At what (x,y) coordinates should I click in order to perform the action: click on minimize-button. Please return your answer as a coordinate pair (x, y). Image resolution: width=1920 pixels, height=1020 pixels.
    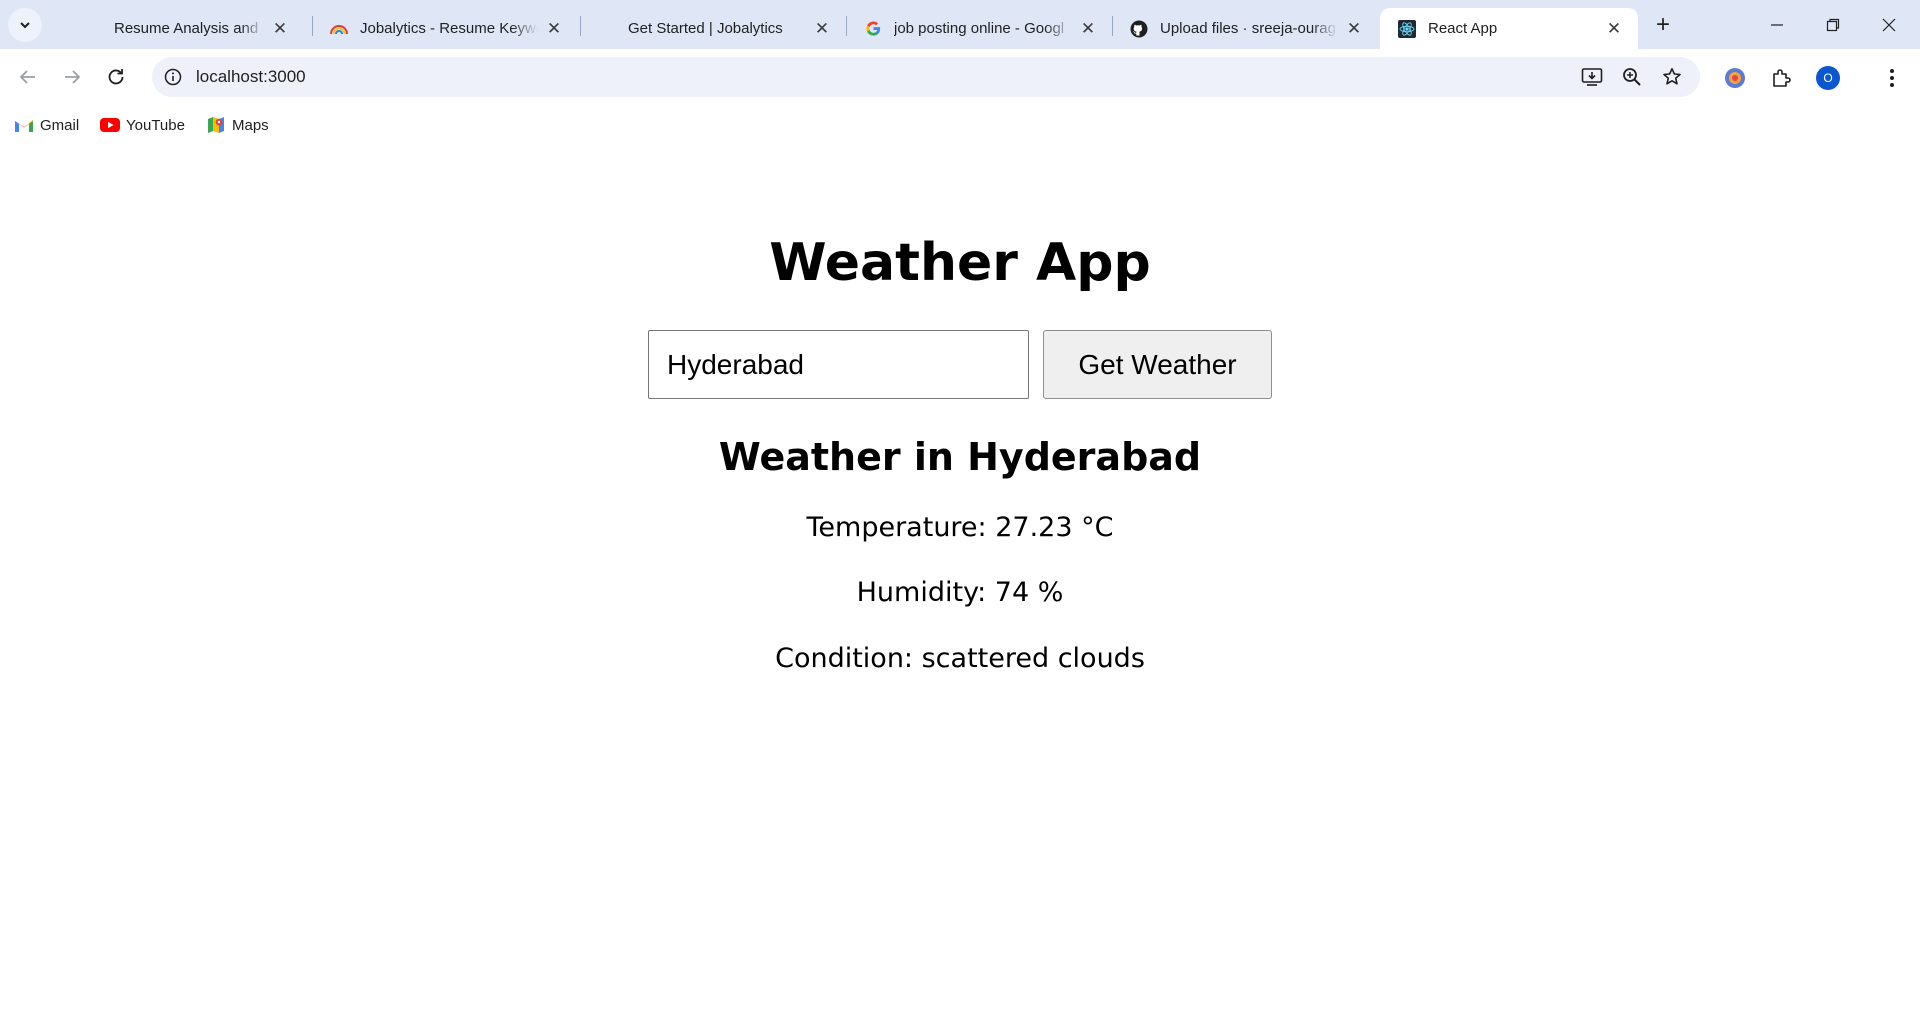
    Looking at the image, I should click on (1777, 24).